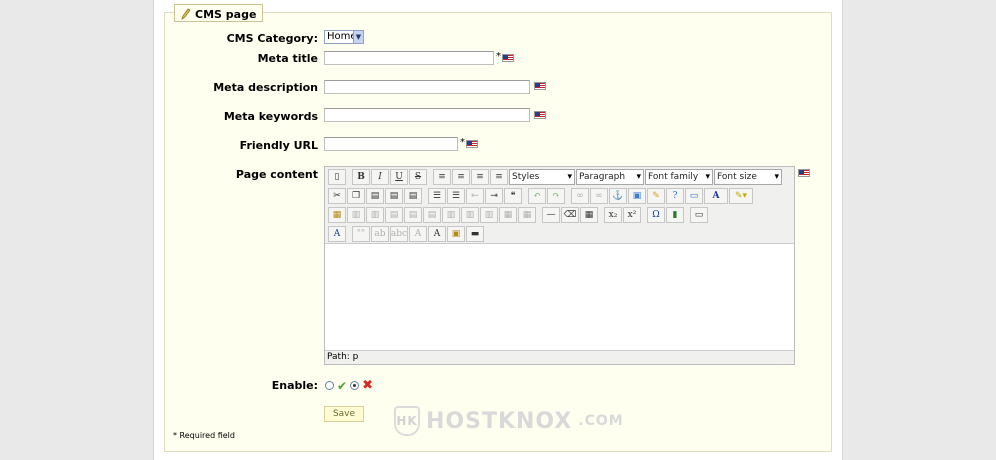  Describe the element at coordinates (427, 115) in the screenshot. I see `meta-keywords-input` at that location.